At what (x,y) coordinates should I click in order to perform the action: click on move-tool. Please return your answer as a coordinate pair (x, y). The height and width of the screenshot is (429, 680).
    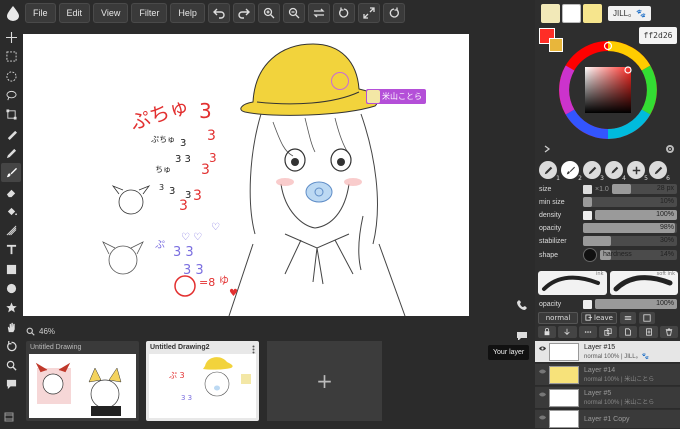
    Looking at the image, I should click on (11, 37).